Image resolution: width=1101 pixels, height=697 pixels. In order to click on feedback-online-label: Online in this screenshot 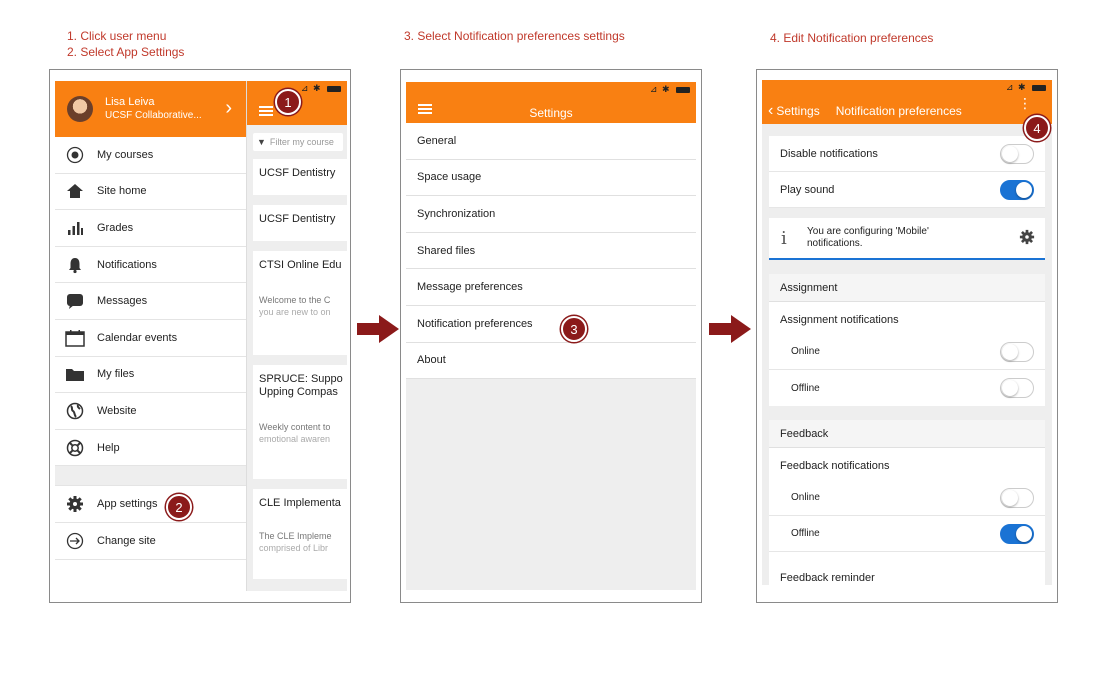, I will do `click(805, 497)`.